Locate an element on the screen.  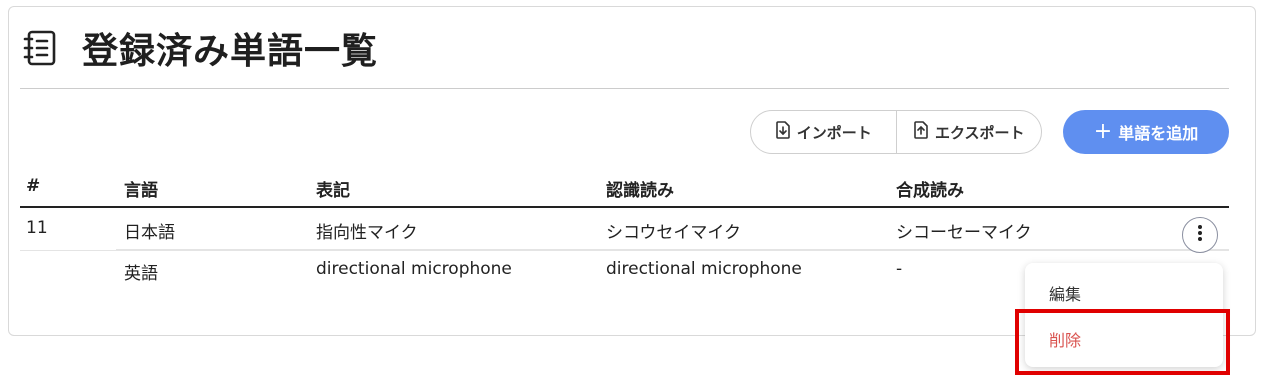
menu-item-edit: 編集 is located at coordinates (1065, 293).